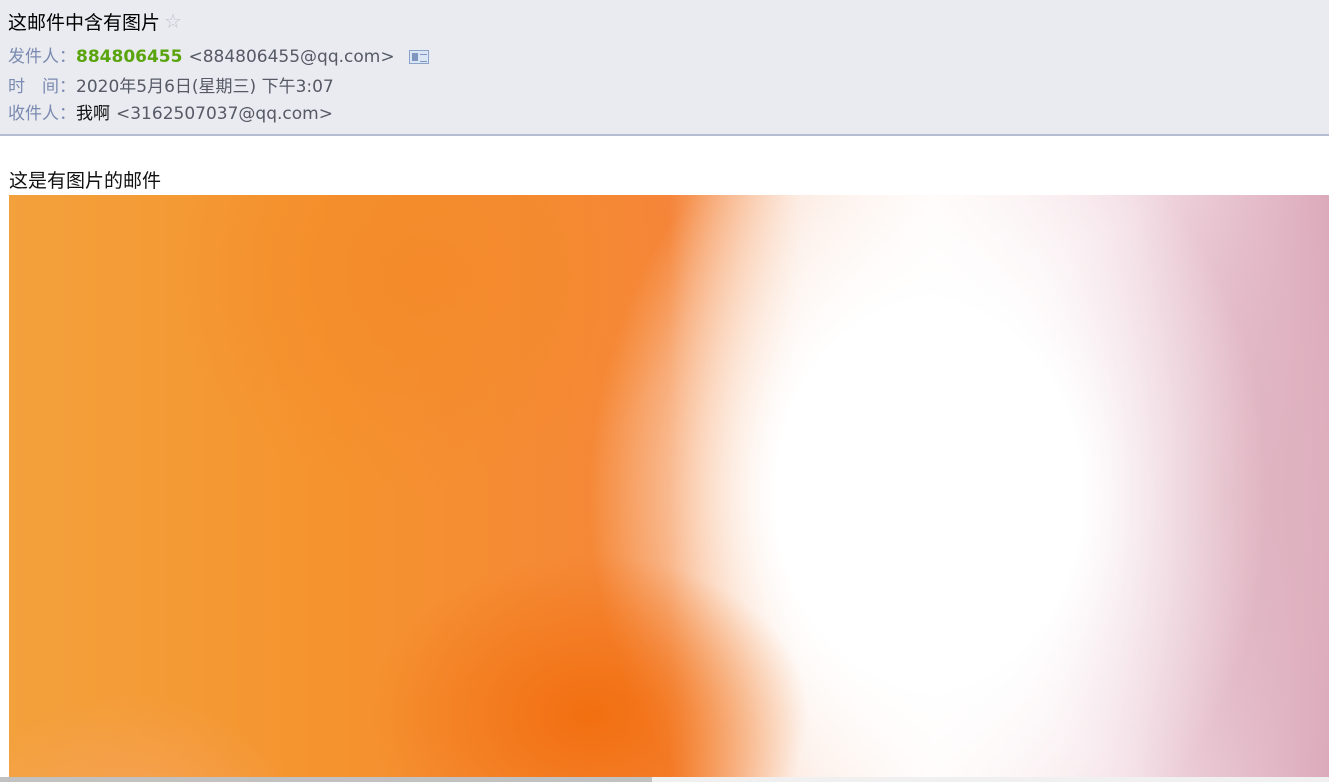 This screenshot has height=782, width=1329. I want to click on horizontal-scrollbar, so click(664, 779).